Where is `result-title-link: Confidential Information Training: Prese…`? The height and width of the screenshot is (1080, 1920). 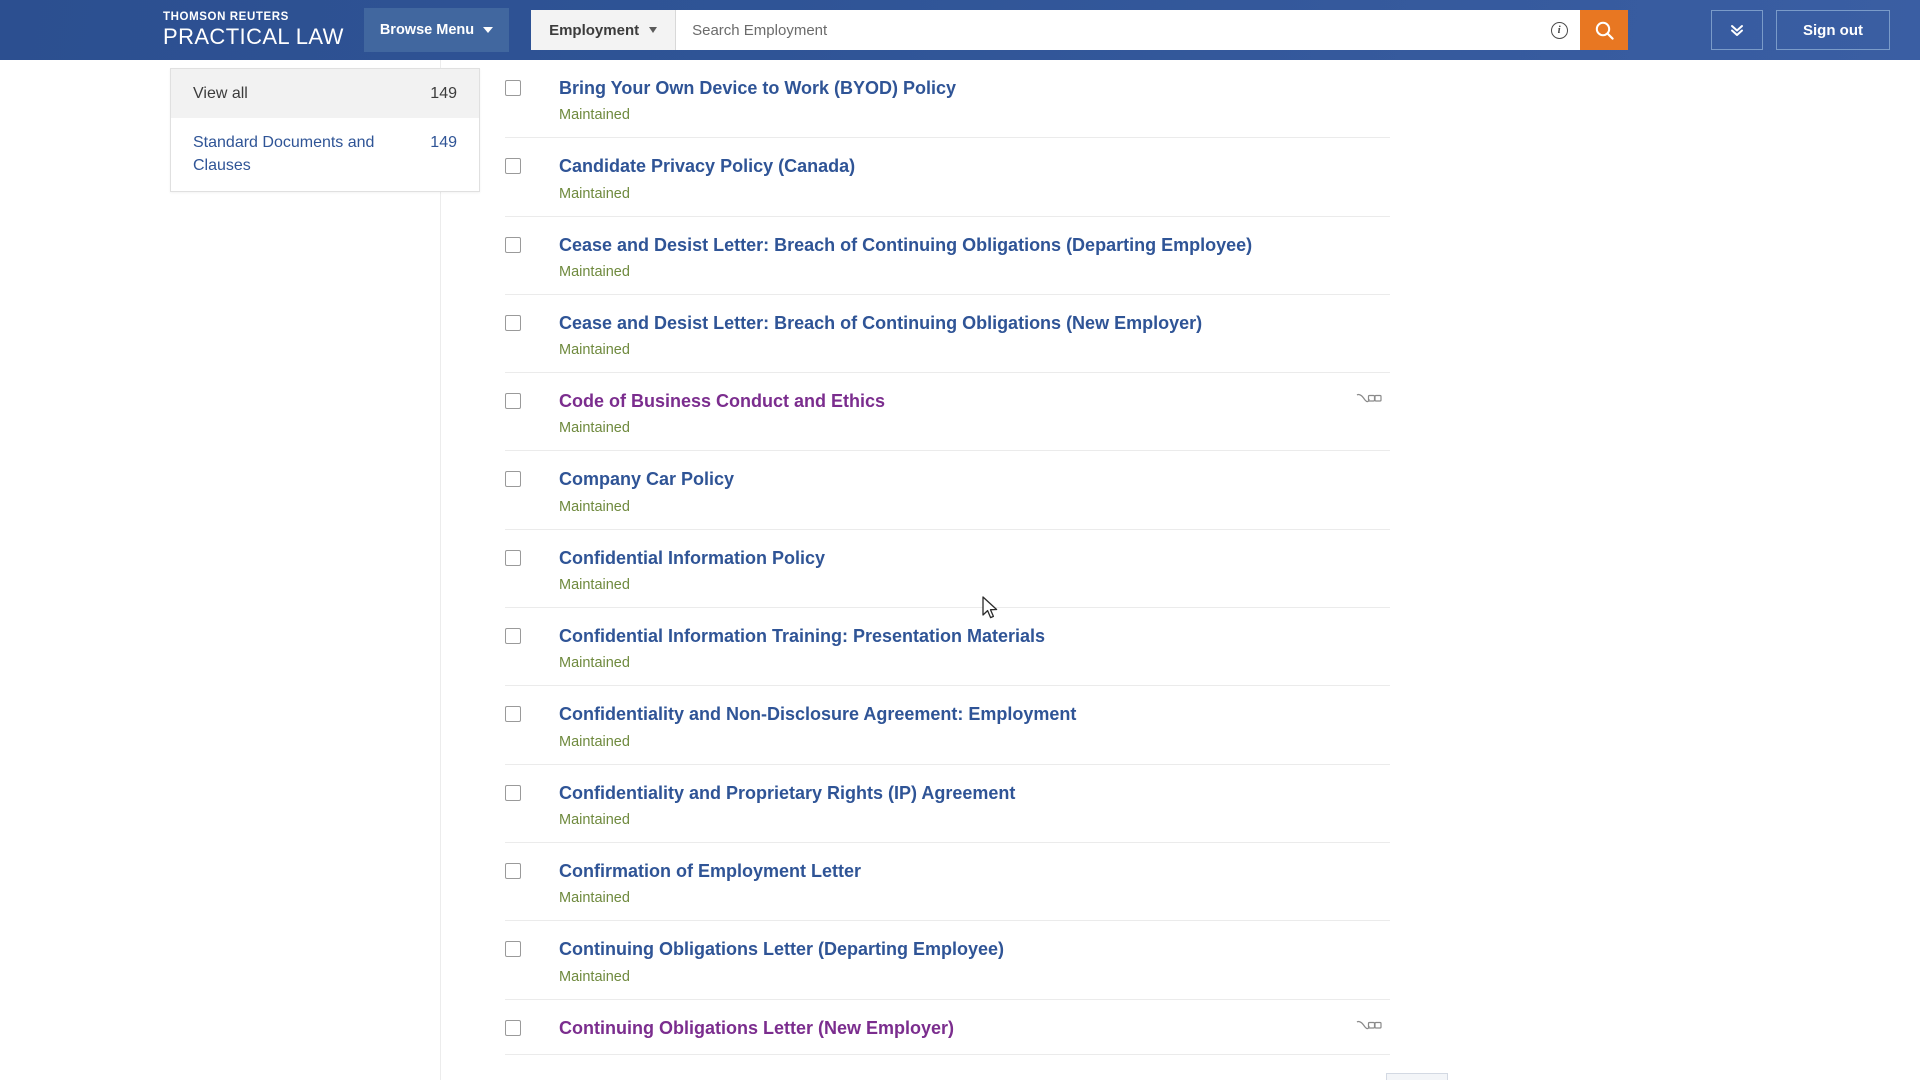 result-title-link: Confidential Information Training: Prese… is located at coordinates (802, 636).